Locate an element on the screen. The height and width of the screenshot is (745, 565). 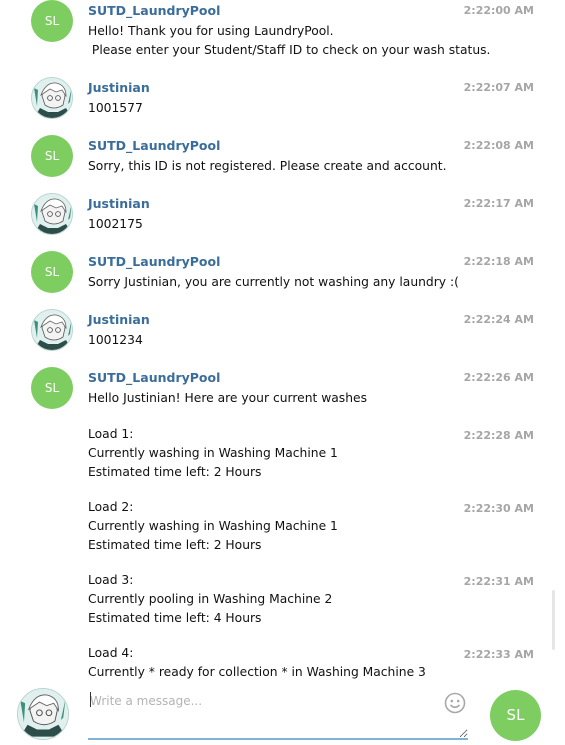
timestamp: 2:22:00 AM is located at coordinates (498, 10).